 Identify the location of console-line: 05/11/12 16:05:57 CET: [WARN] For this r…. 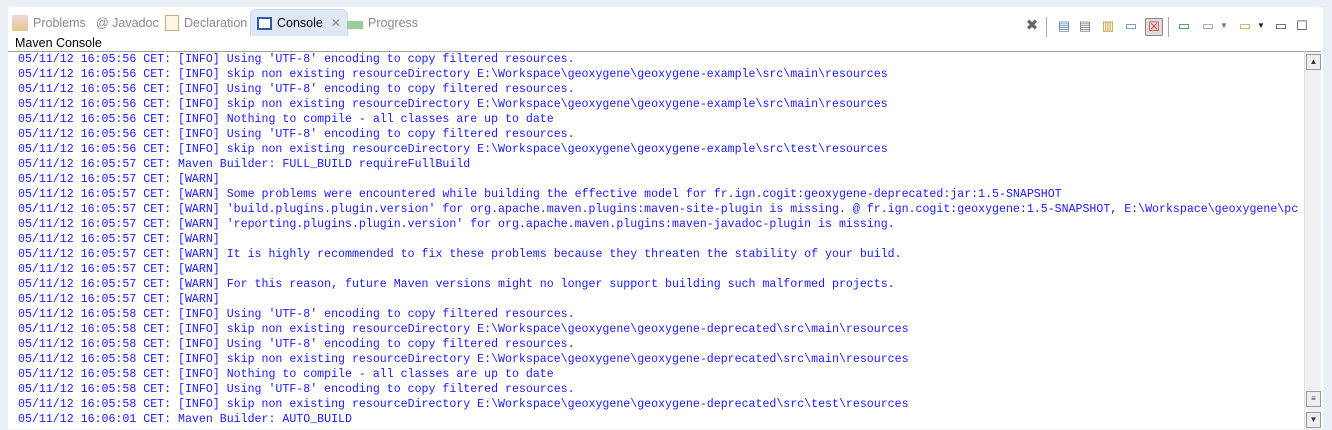
(456, 284).